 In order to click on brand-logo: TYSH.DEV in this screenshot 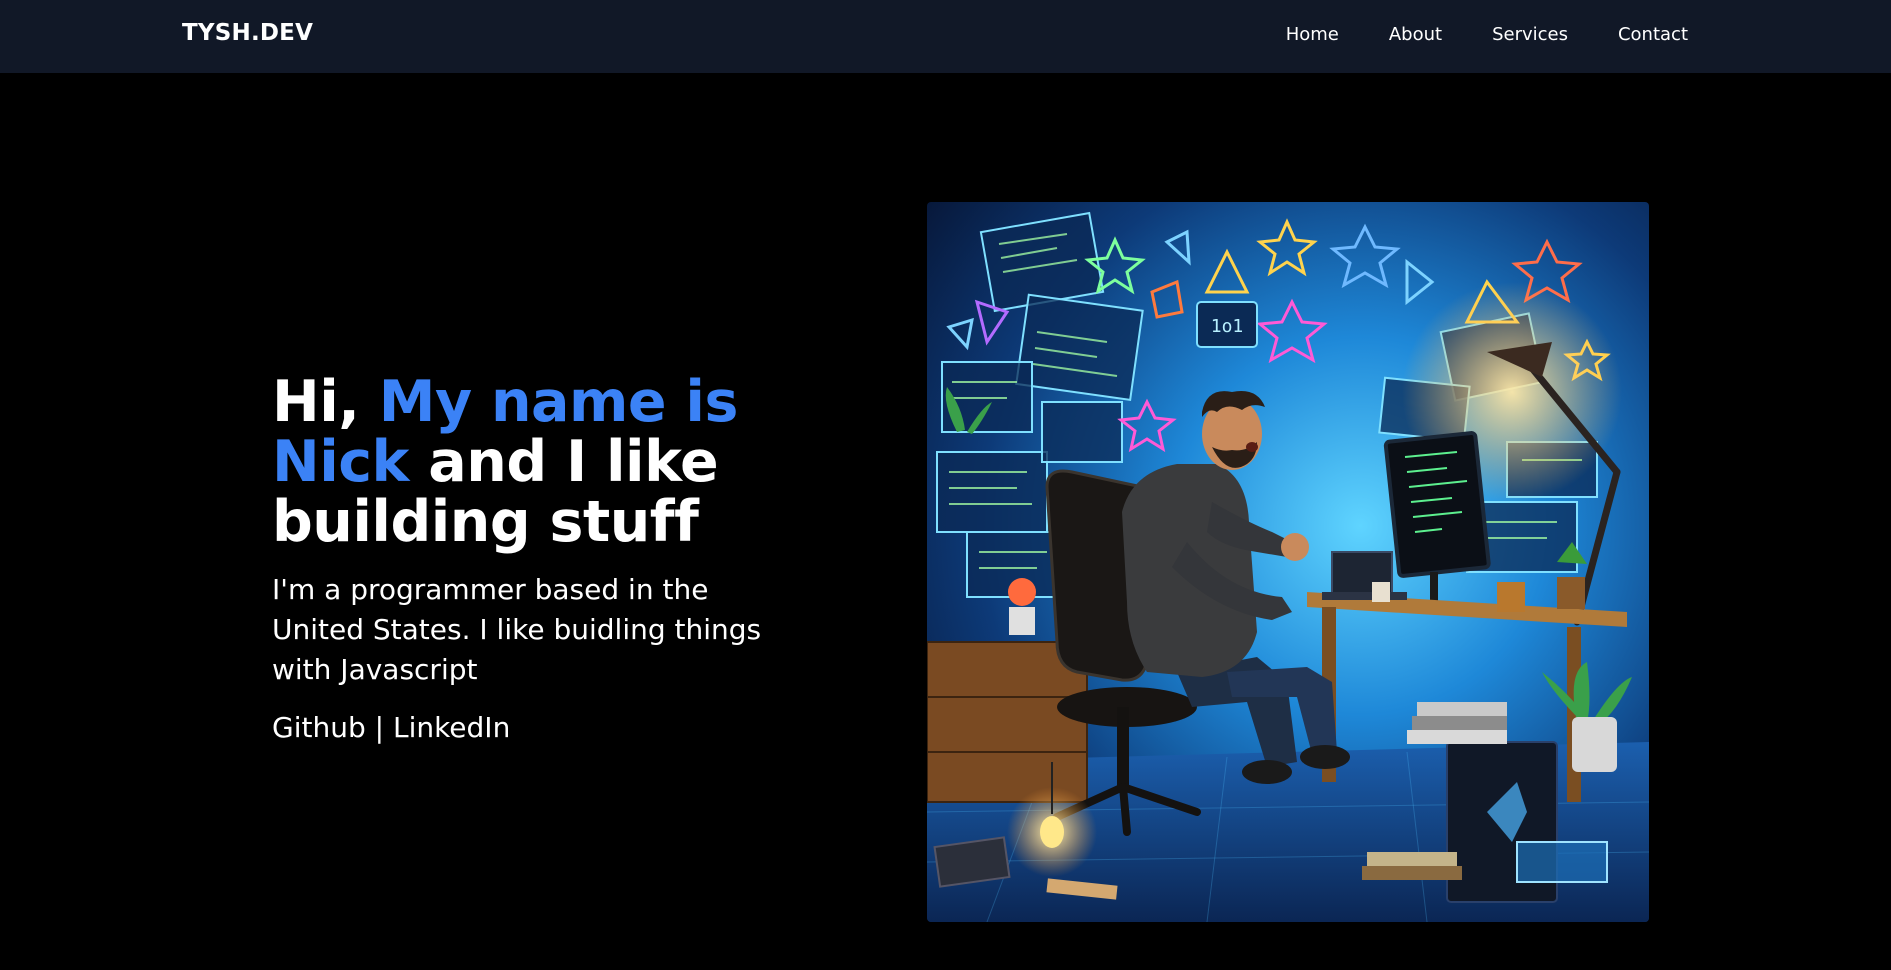, I will do `click(247, 33)`.